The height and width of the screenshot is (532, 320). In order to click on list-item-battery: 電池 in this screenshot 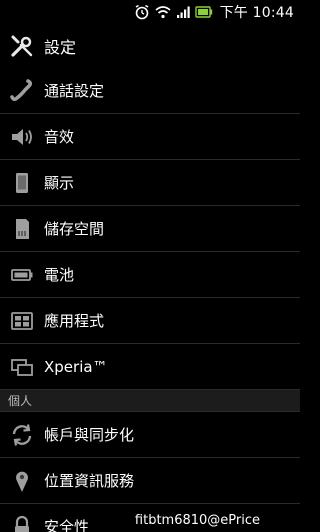, I will do `click(150, 275)`.